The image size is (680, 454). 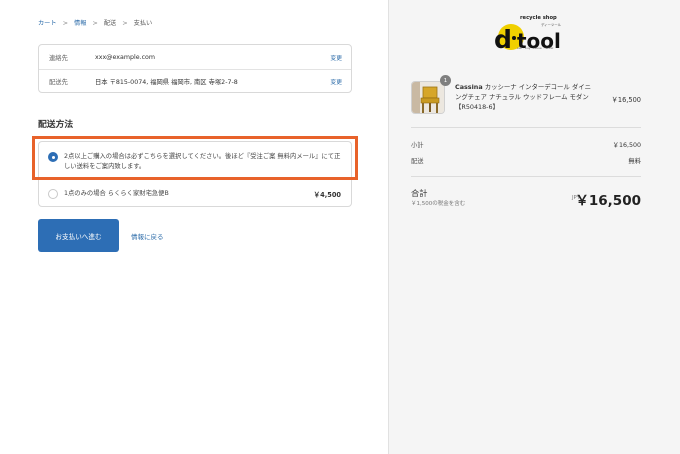 What do you see at coordinates (80, 22) in the screenshot?
I see `breadcrumb-information: 情報` at bounding box center [80, 22].